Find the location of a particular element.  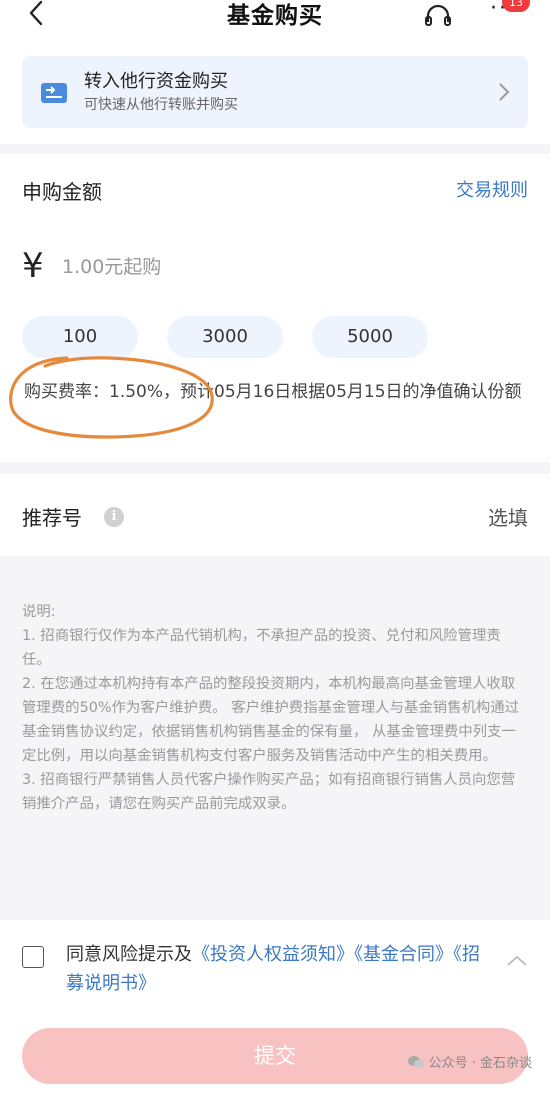

consent-text: 同意风险提示及《投资人权益须知》《基金合同》《招募说明书》 is located at coordinates (276, 969).